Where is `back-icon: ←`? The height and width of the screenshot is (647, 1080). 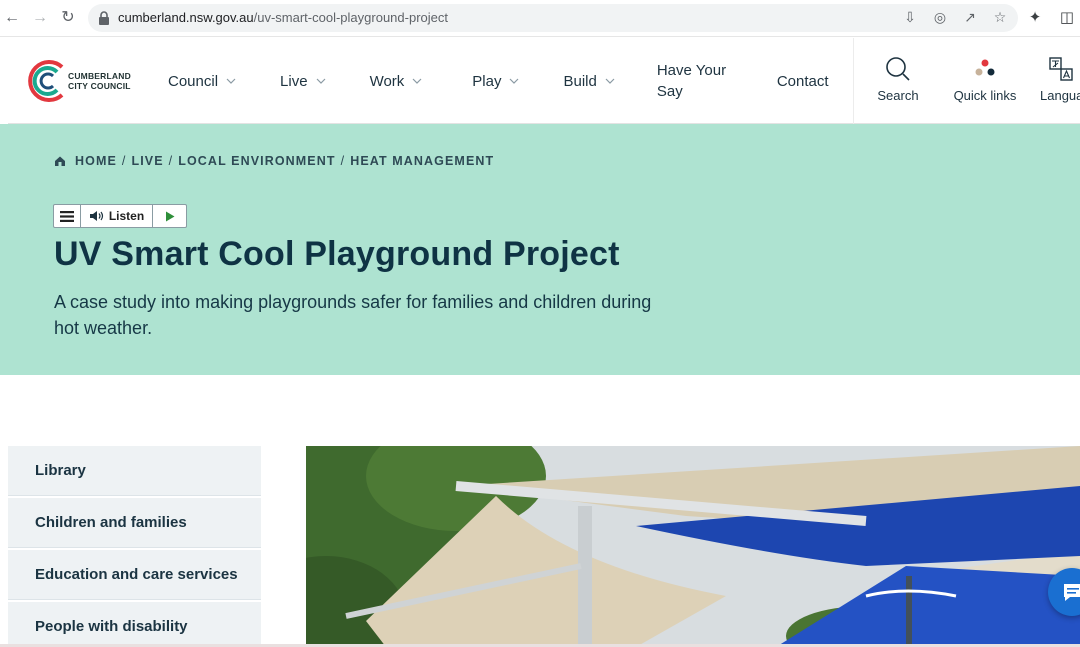
back-icon: ← is located at coordinates (12, 18).